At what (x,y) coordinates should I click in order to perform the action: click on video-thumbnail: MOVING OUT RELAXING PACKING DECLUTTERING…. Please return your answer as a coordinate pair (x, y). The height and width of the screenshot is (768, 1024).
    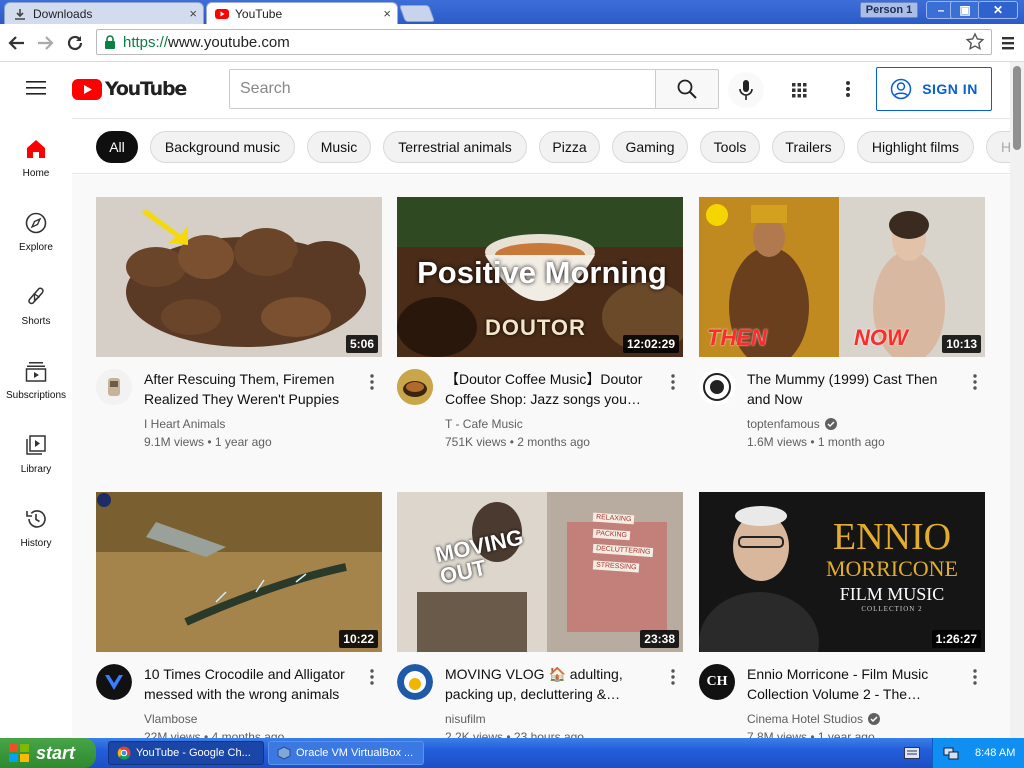
    Looking at the image, I should click on (540, 572).